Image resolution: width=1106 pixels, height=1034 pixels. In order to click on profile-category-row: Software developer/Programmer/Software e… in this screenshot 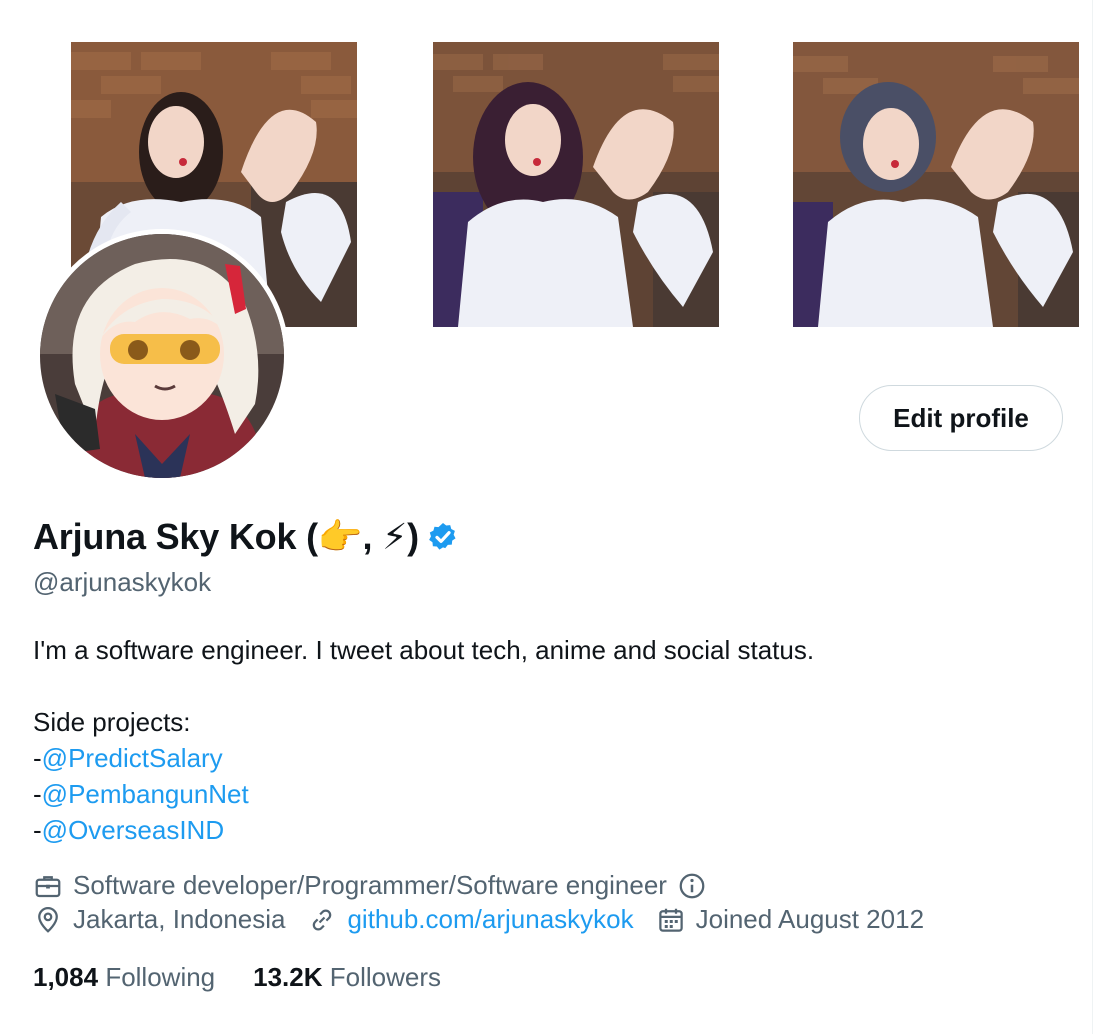, I will do `click(381, 885)`.